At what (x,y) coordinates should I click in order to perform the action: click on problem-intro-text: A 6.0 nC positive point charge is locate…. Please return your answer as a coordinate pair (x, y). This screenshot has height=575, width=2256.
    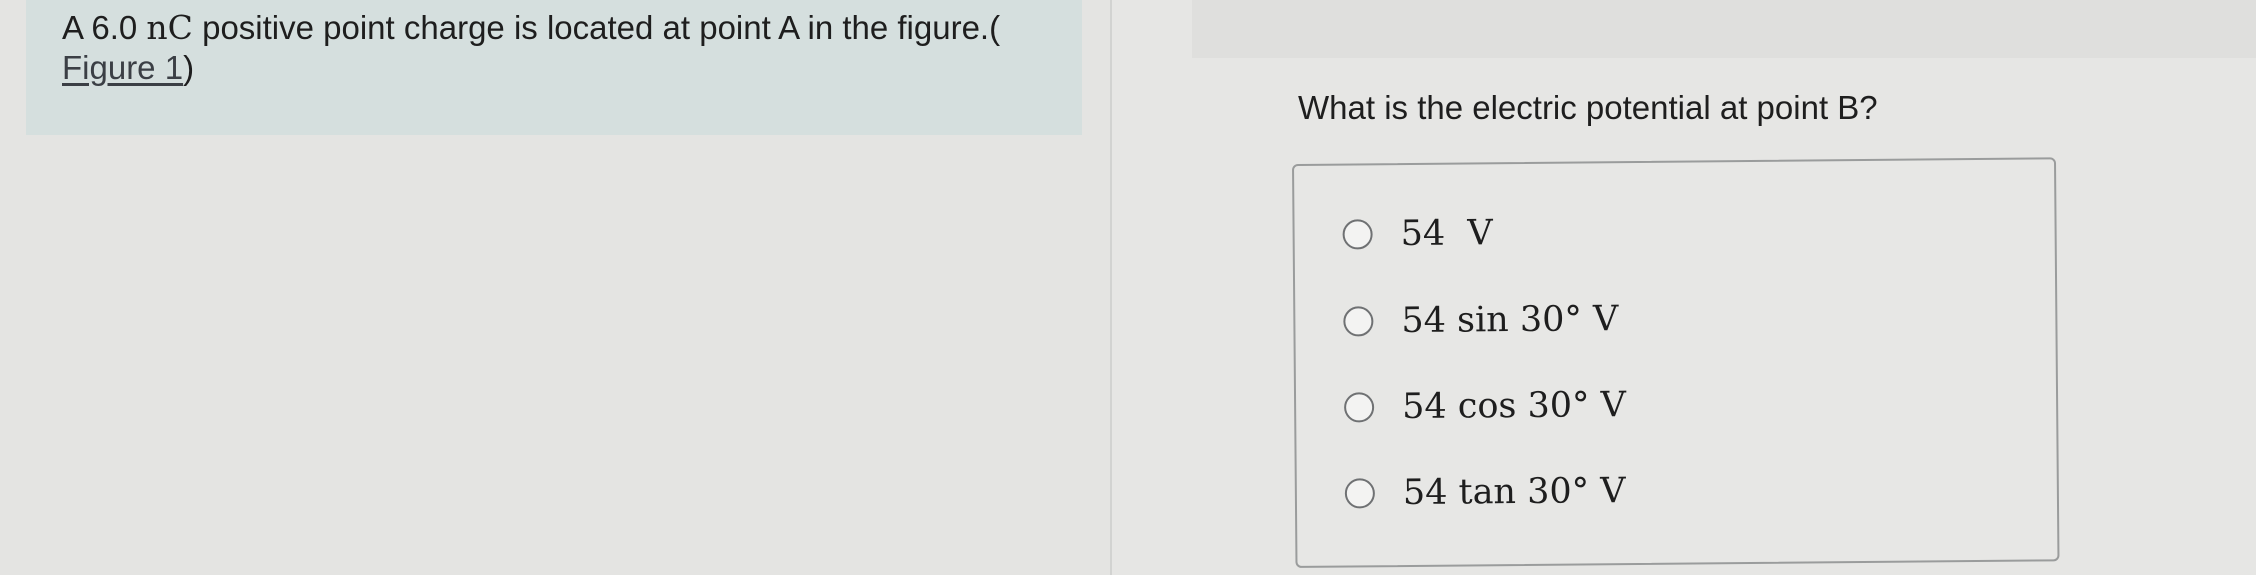
    Looking at the image, I should click on (562, 48).